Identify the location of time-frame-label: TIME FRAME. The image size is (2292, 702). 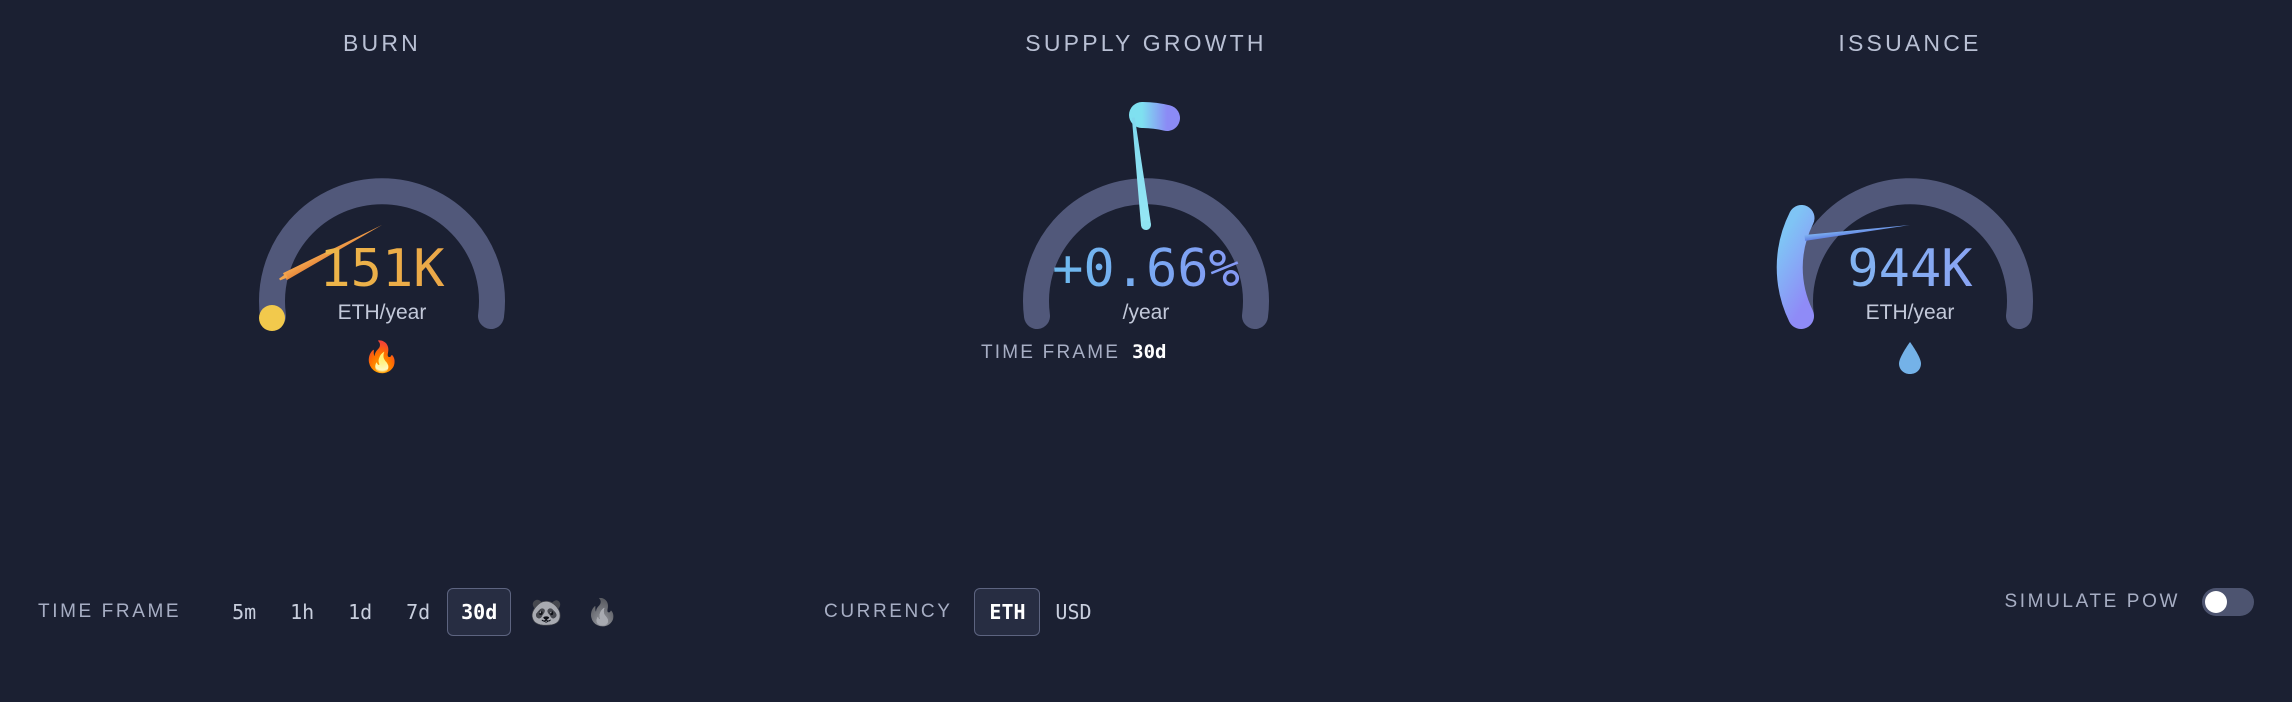
(110, 611).